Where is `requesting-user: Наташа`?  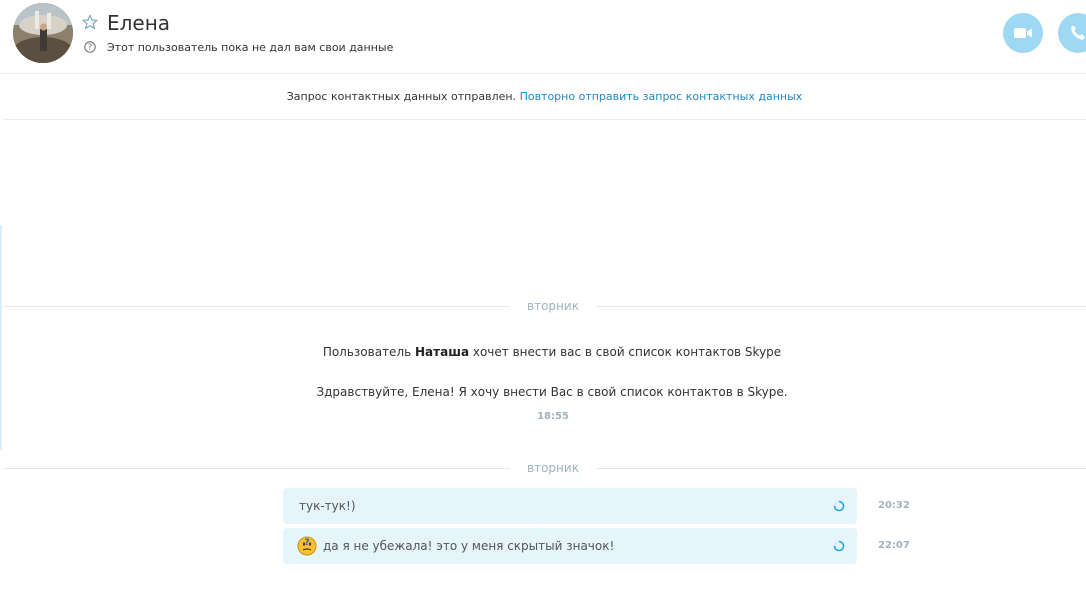
requesting-user: Наташа is located at coordinates (442, 352).